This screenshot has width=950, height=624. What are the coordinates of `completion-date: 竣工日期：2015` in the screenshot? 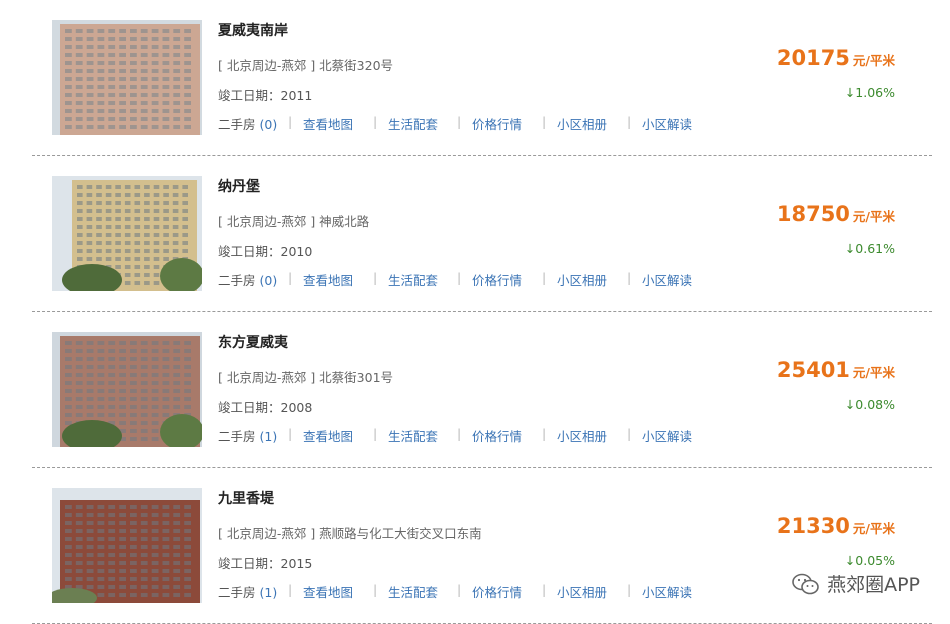 It's located at (265, 562).